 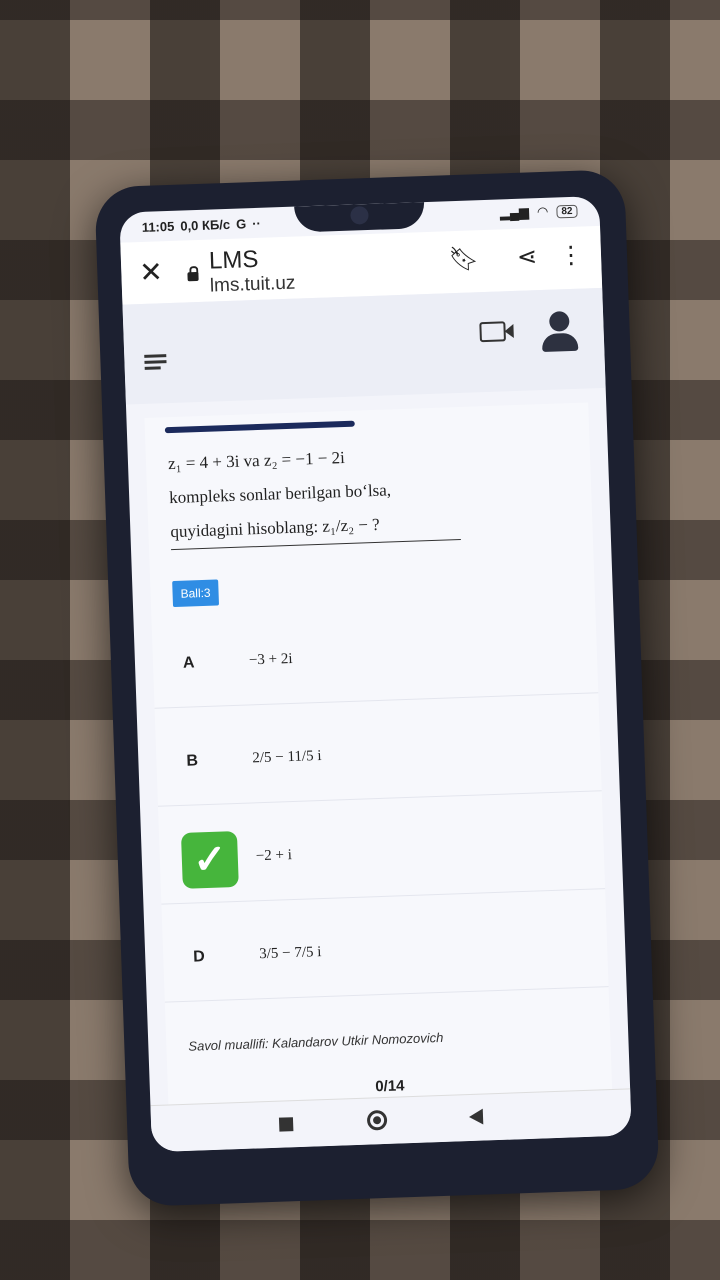 I want to click on option-letter: D, so click(x=199, y=957).